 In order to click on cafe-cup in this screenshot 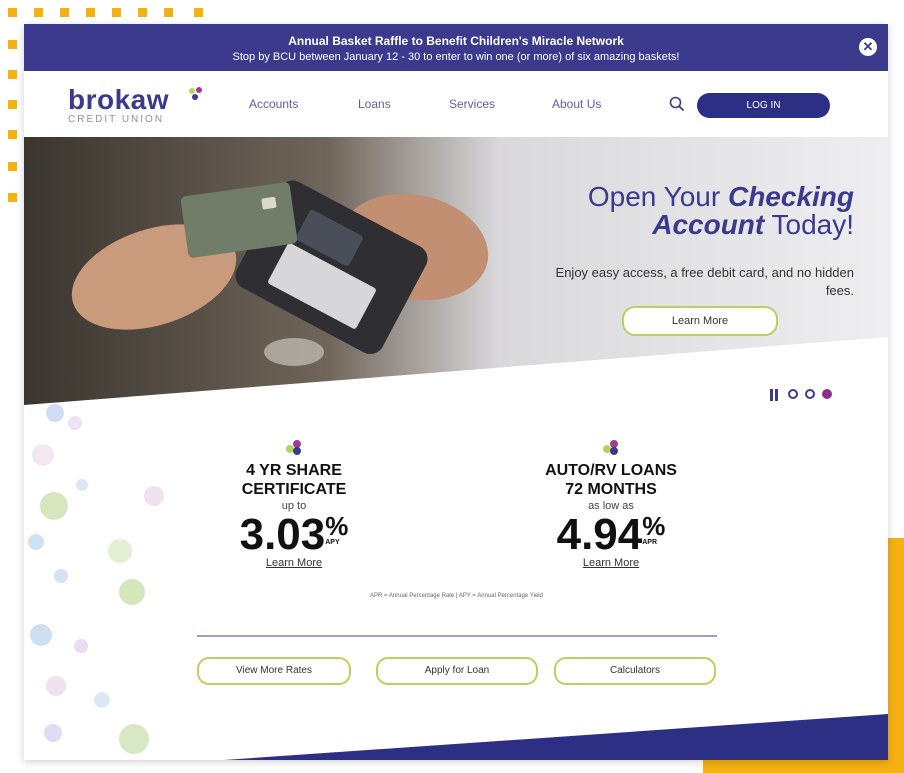, I will do `click(294, 352)`.